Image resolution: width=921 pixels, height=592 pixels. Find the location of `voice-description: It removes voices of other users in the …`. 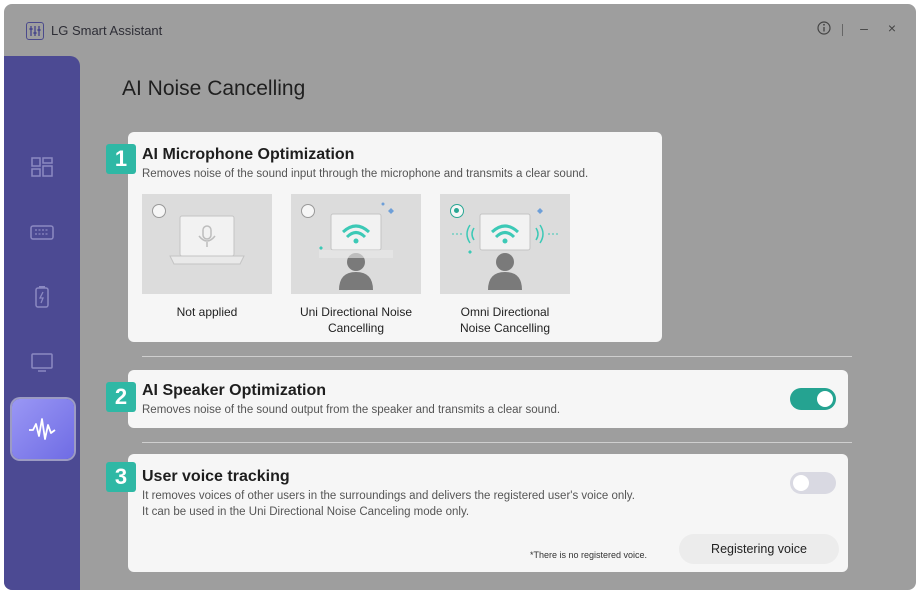

voice-description: It removes voices of other users in the … is located at coordinates (388, 504).